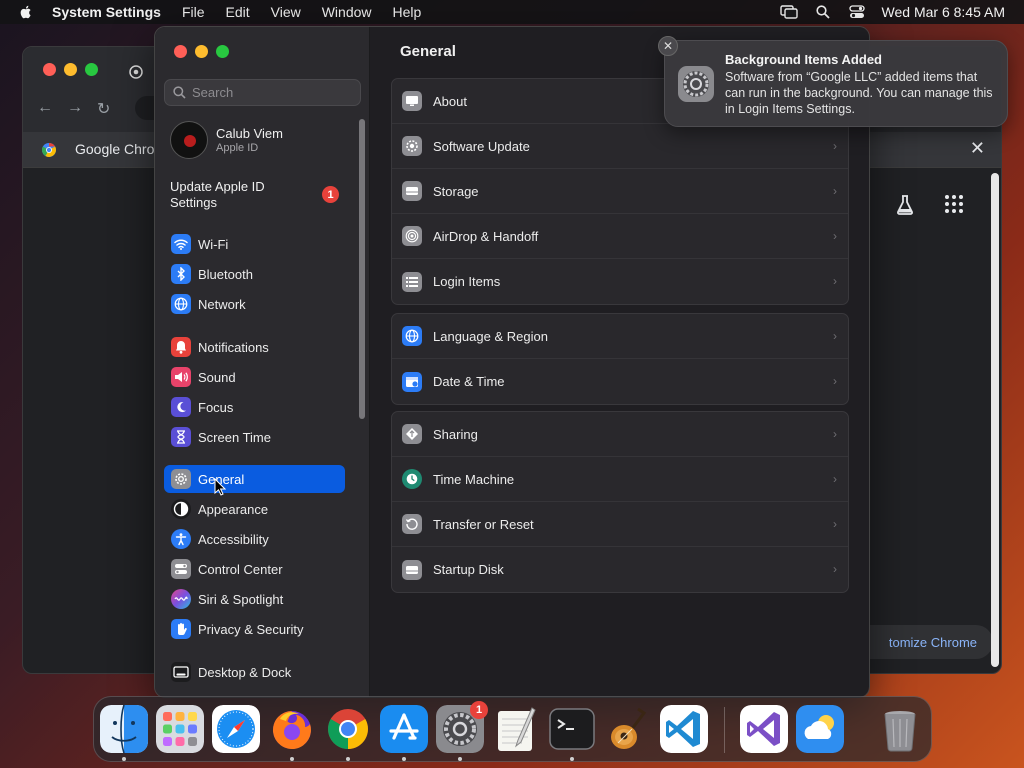 The width and height of the screenshot is (1024, 768). Describe the element at coordinates (262, 92) in the screenshot. I see `sidebar-search-field: Search` at that location.